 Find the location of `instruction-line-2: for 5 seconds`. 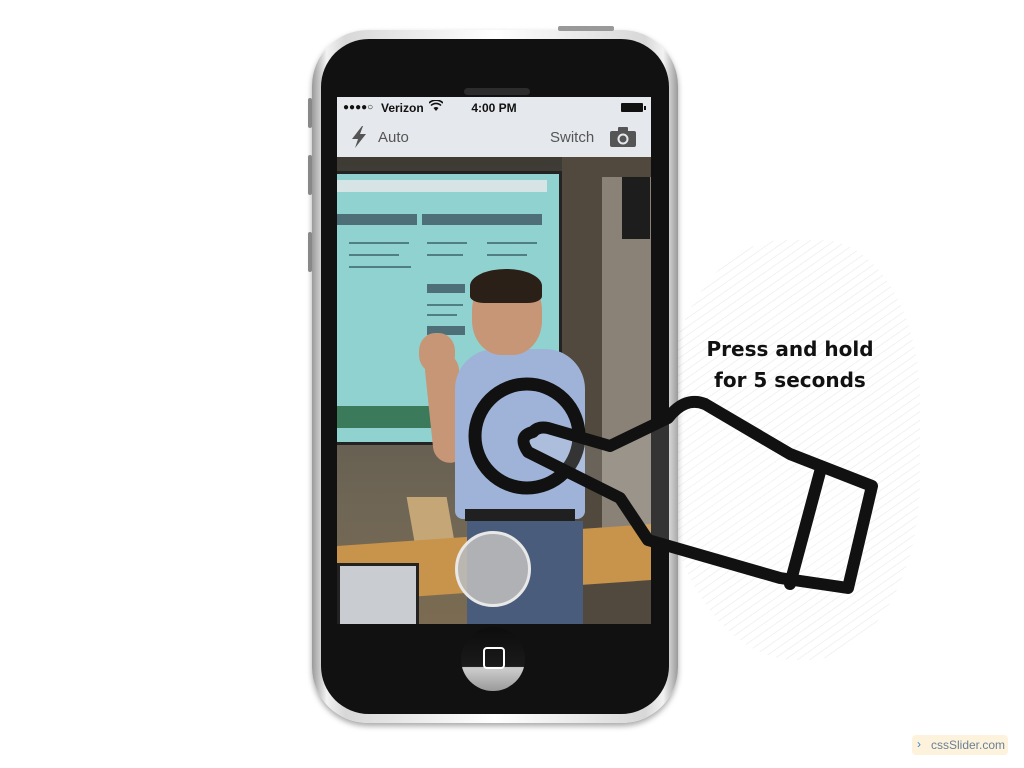

instruction-line-2: for 5 seconds is located at coordinates (790, 380).